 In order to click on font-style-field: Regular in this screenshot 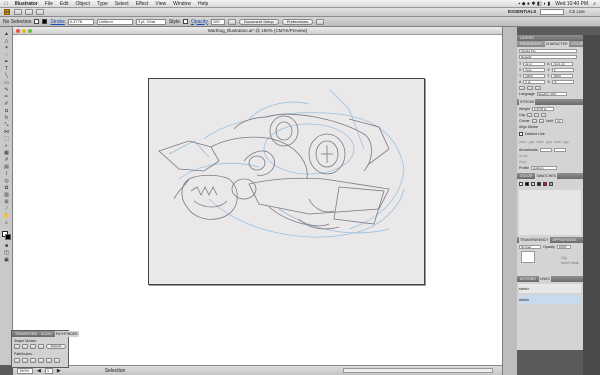, I will do `click(548, 56)`.